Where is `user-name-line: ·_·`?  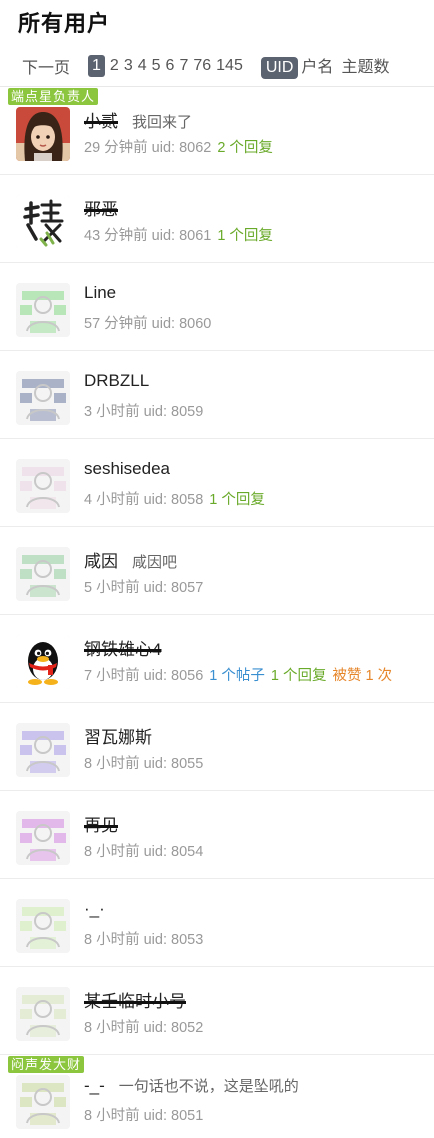 user-name-line: ·_· is located at coordinates (259, 910).